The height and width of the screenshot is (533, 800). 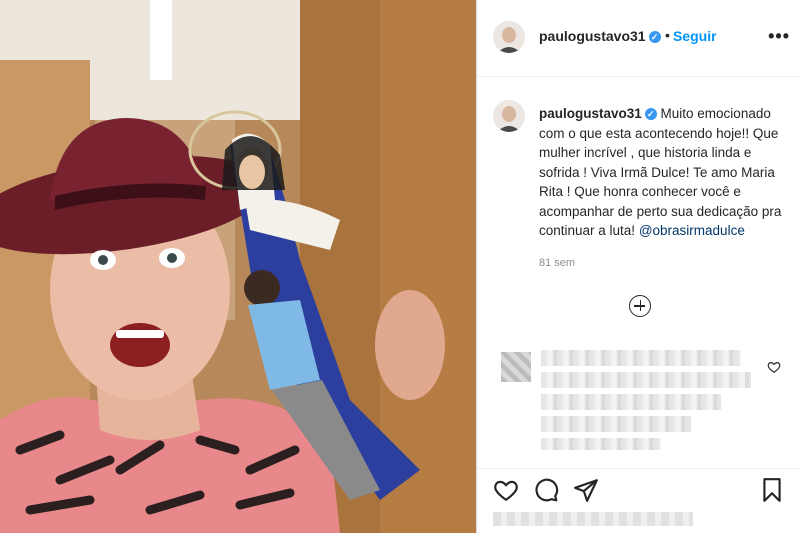 I want to click on author-username-text: paulogustavo31, so click(x=592, y=36).